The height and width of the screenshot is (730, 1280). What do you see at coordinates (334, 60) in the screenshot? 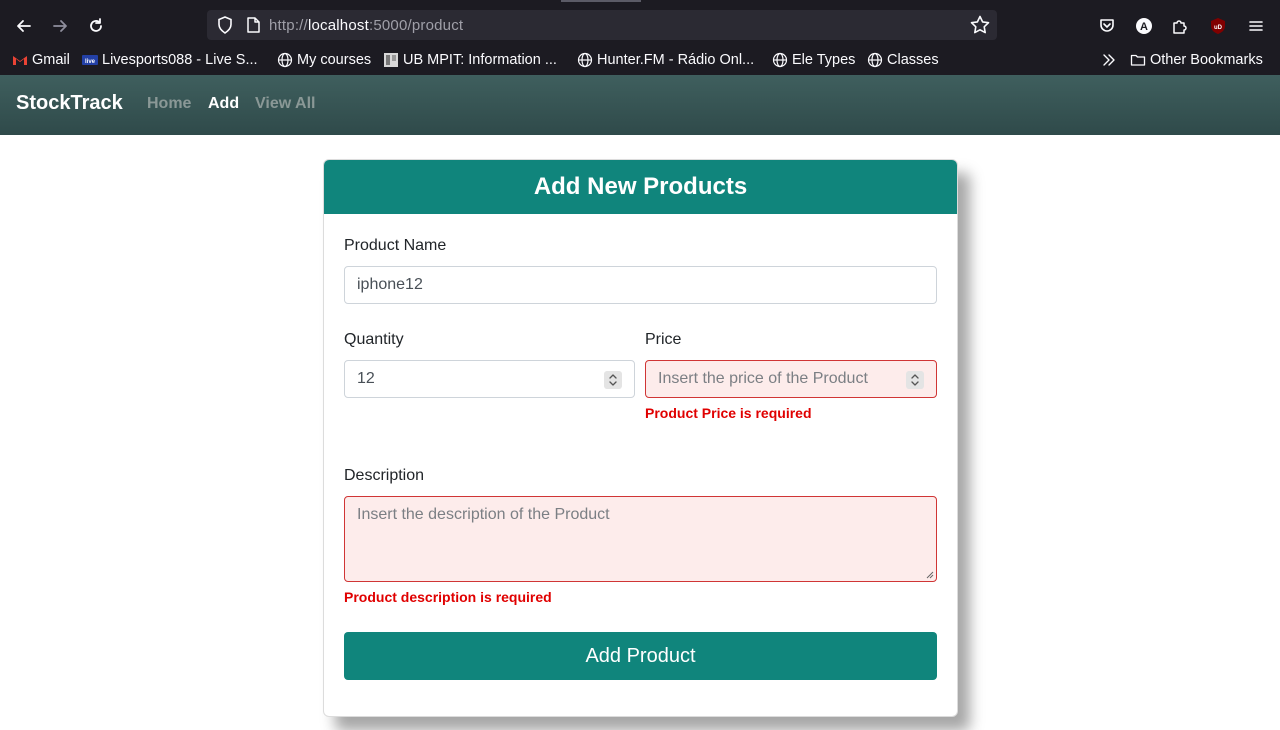
I see `bookmark-label: My courses` at bounding box center [334, 60].